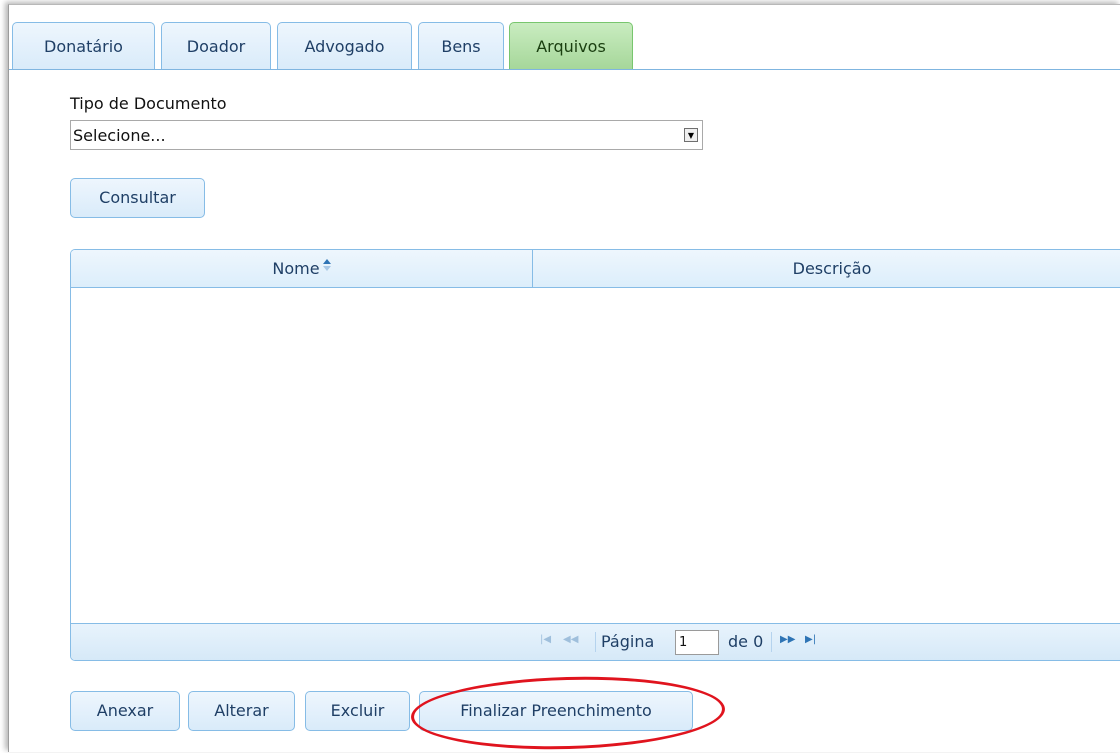 Image resolution: width=1120 pixels, height=753 pixels. What do you see at coordinates (697, 642) in the screenshot?
I see `page-number-input` at bounding box center [697, 642].